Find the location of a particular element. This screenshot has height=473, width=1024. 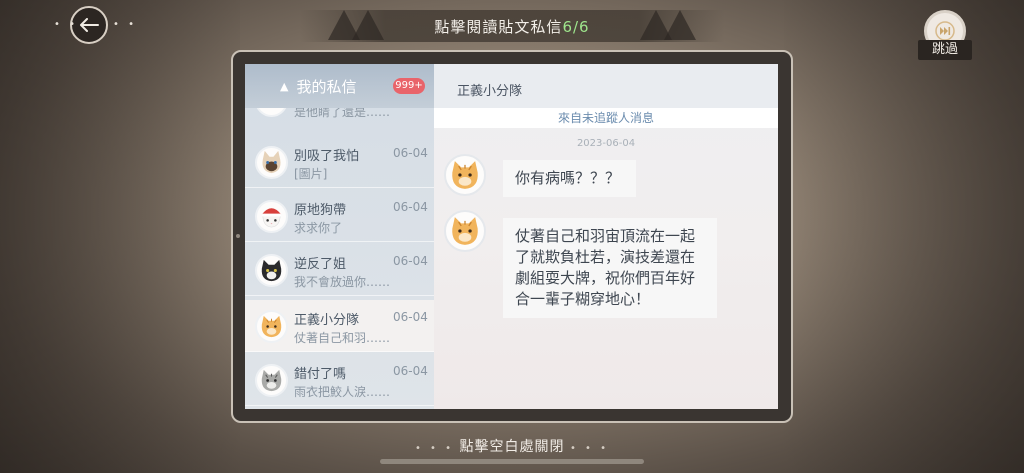

contact-name: 錯付了嗎 is located at coordinates (320, 374).